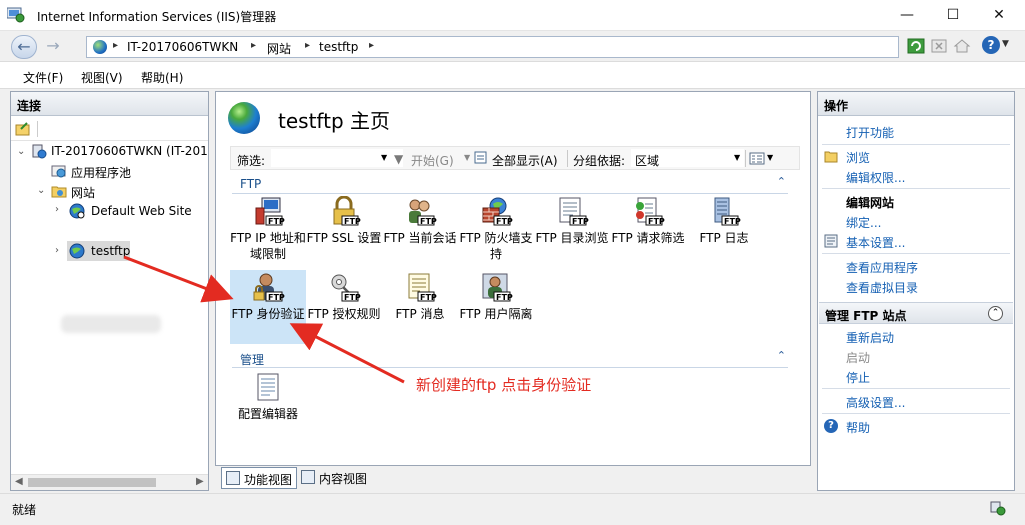  Describe the element at coordinates (882, 287) in the screenshot. I see `action-view-virtual-directories: 查看虚拟目录` at that location.